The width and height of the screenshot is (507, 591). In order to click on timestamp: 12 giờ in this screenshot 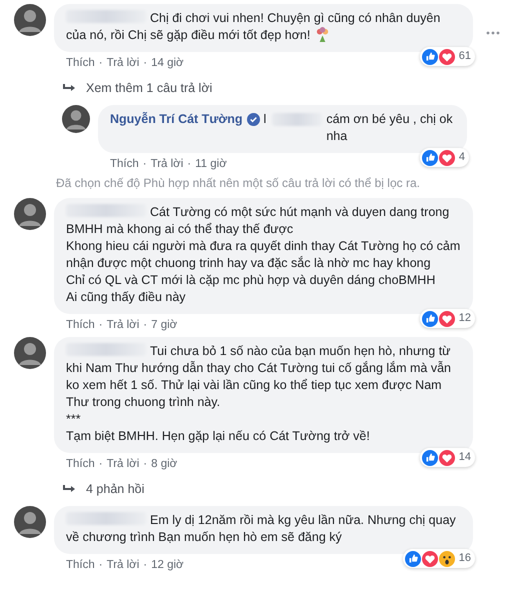, I will do `click(167, 565)`.